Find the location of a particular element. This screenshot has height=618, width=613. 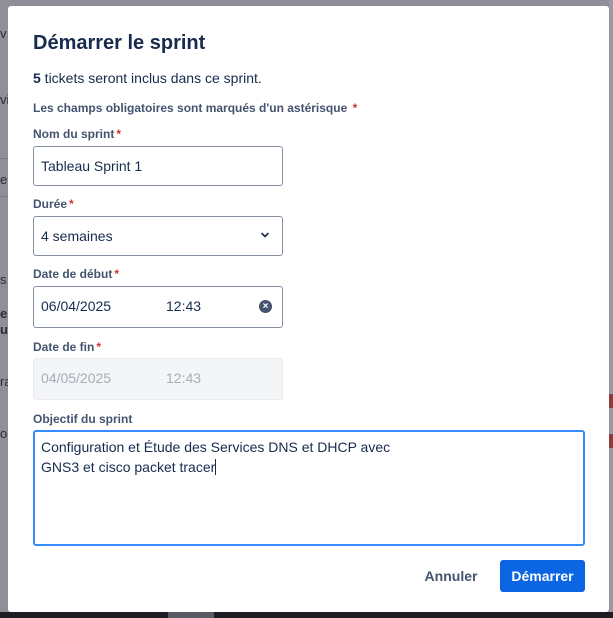

scrollbar is located at coordinates (611, 306).